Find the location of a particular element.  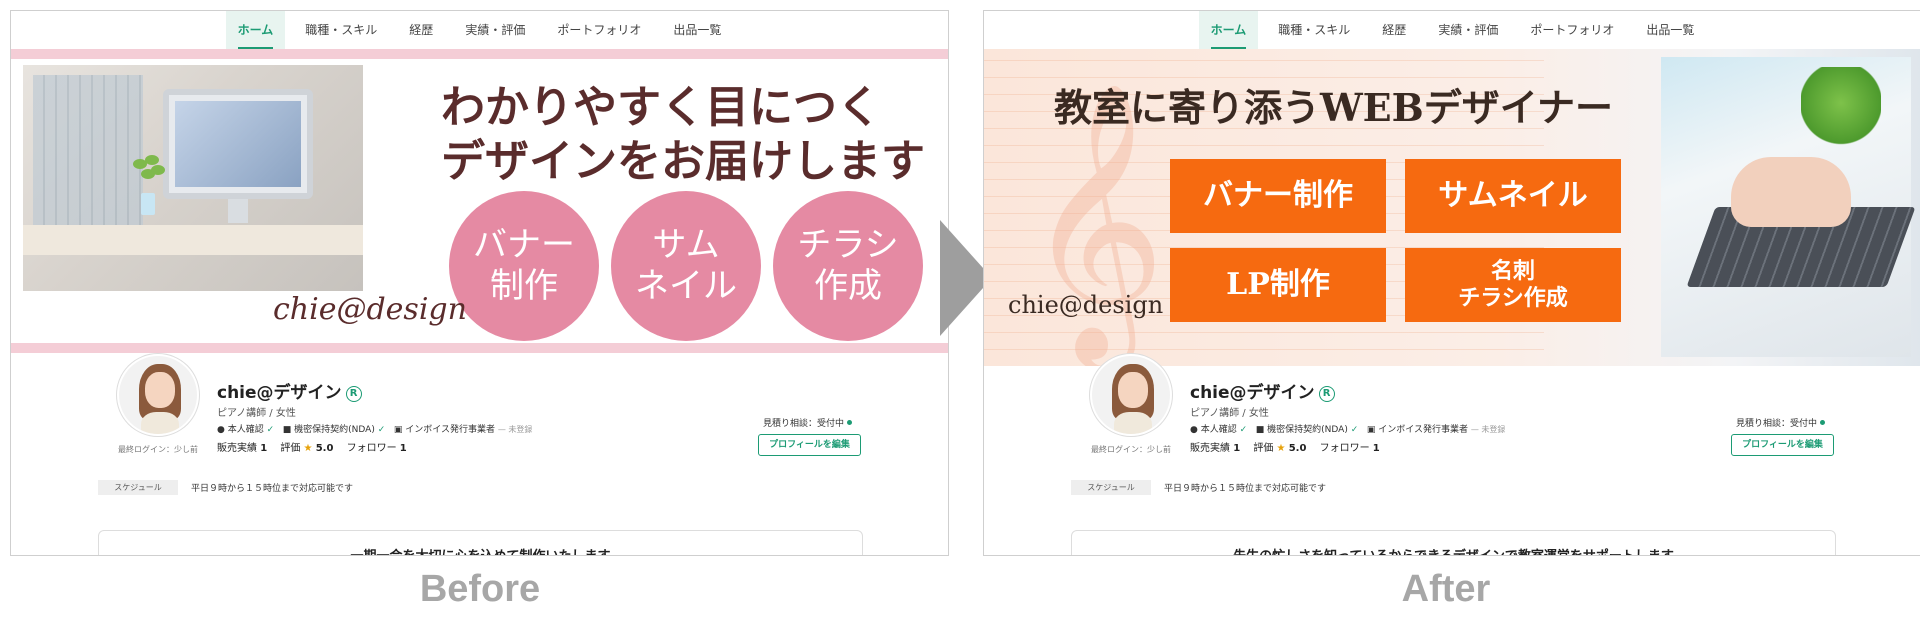

circle-flyer: チラシ 作成 is located at coordinates (848, 266).